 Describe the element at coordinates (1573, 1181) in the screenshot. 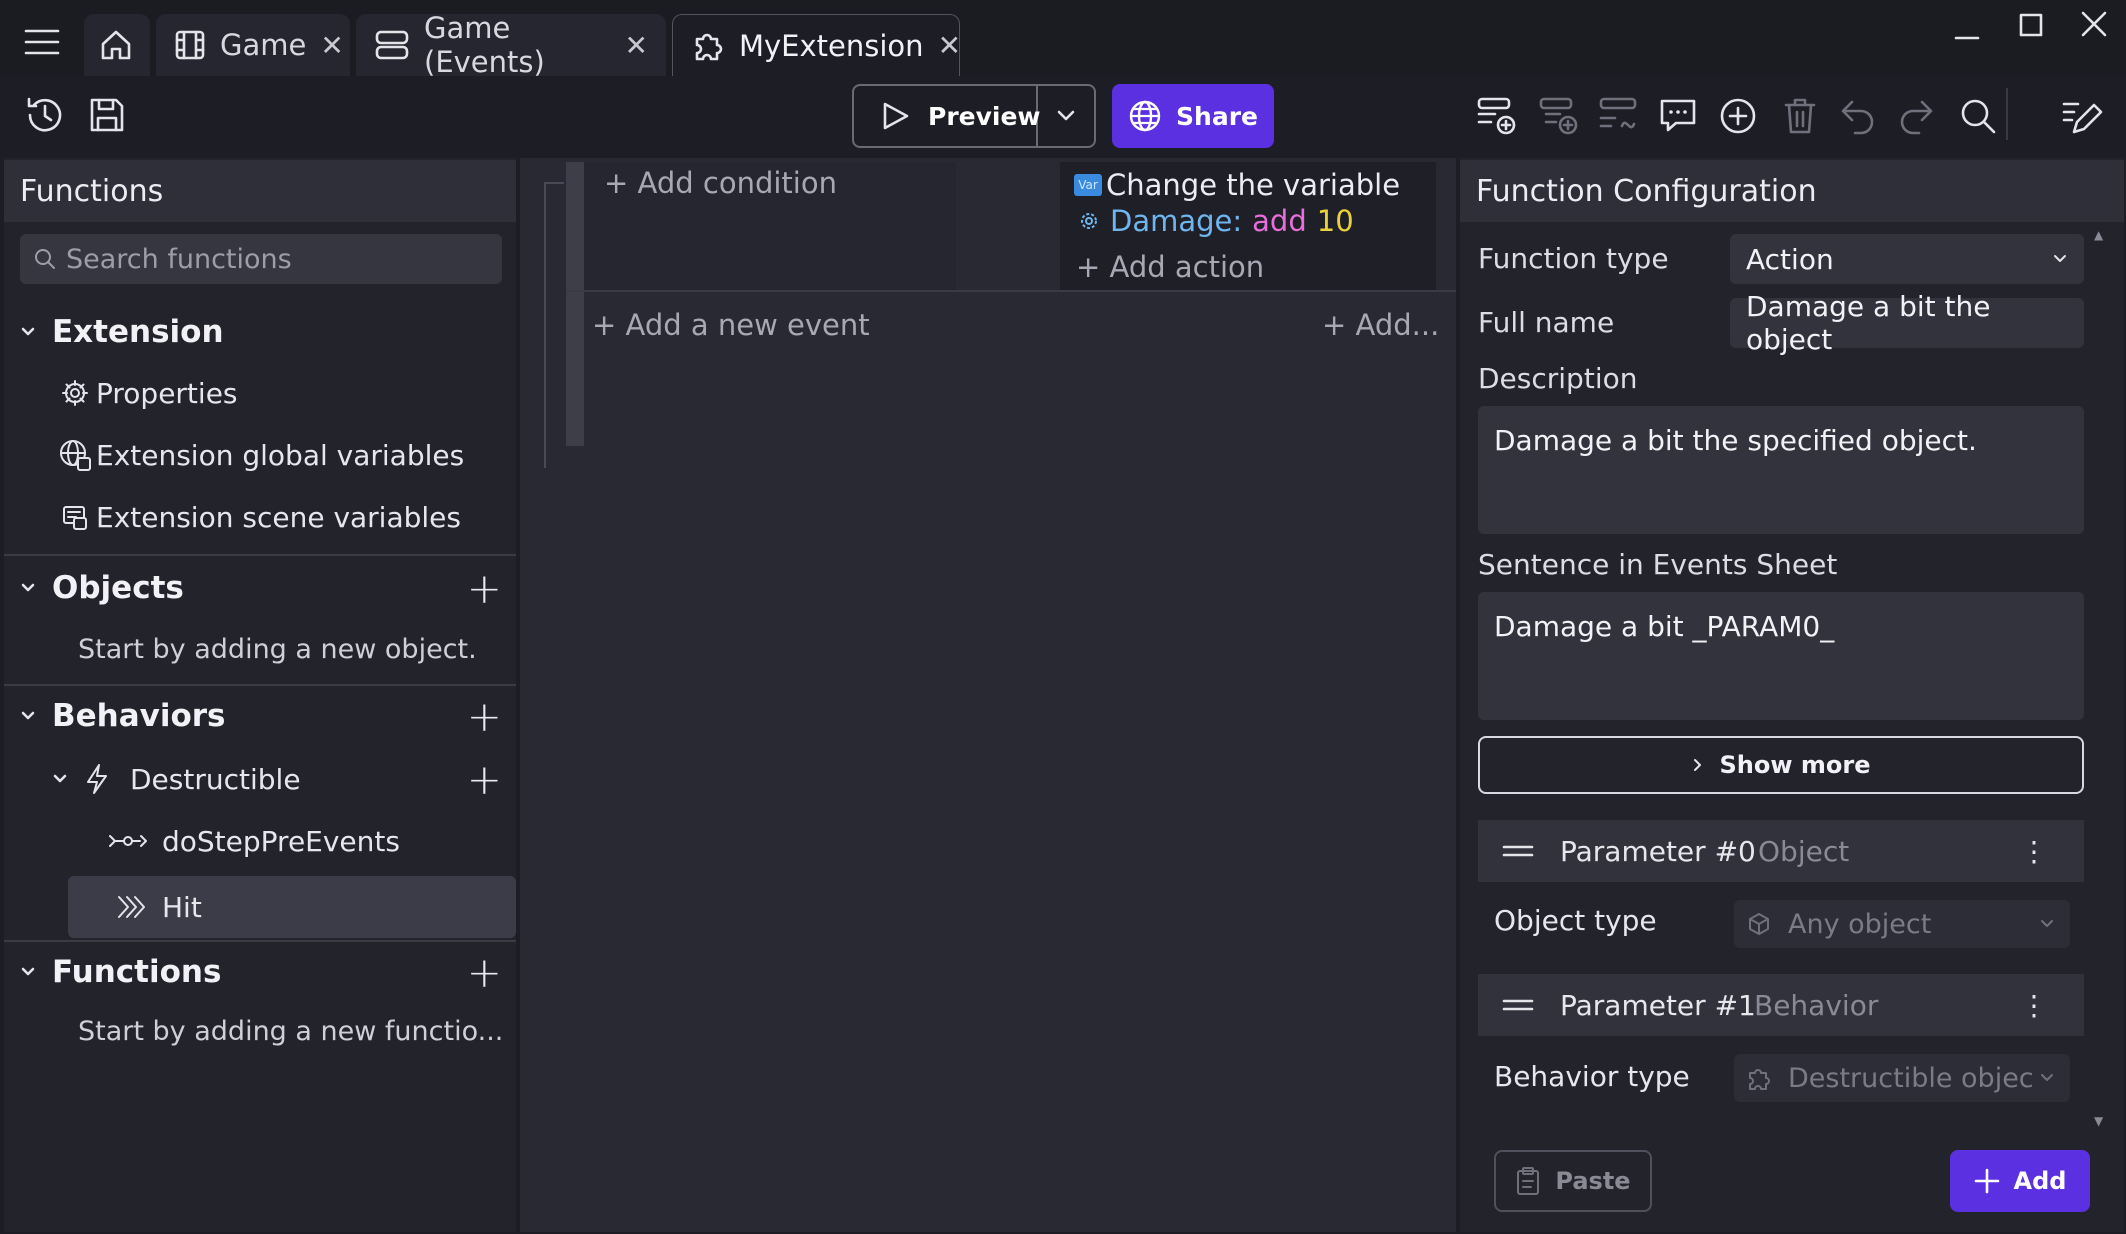

I see `paste-button: Paste` at that location.